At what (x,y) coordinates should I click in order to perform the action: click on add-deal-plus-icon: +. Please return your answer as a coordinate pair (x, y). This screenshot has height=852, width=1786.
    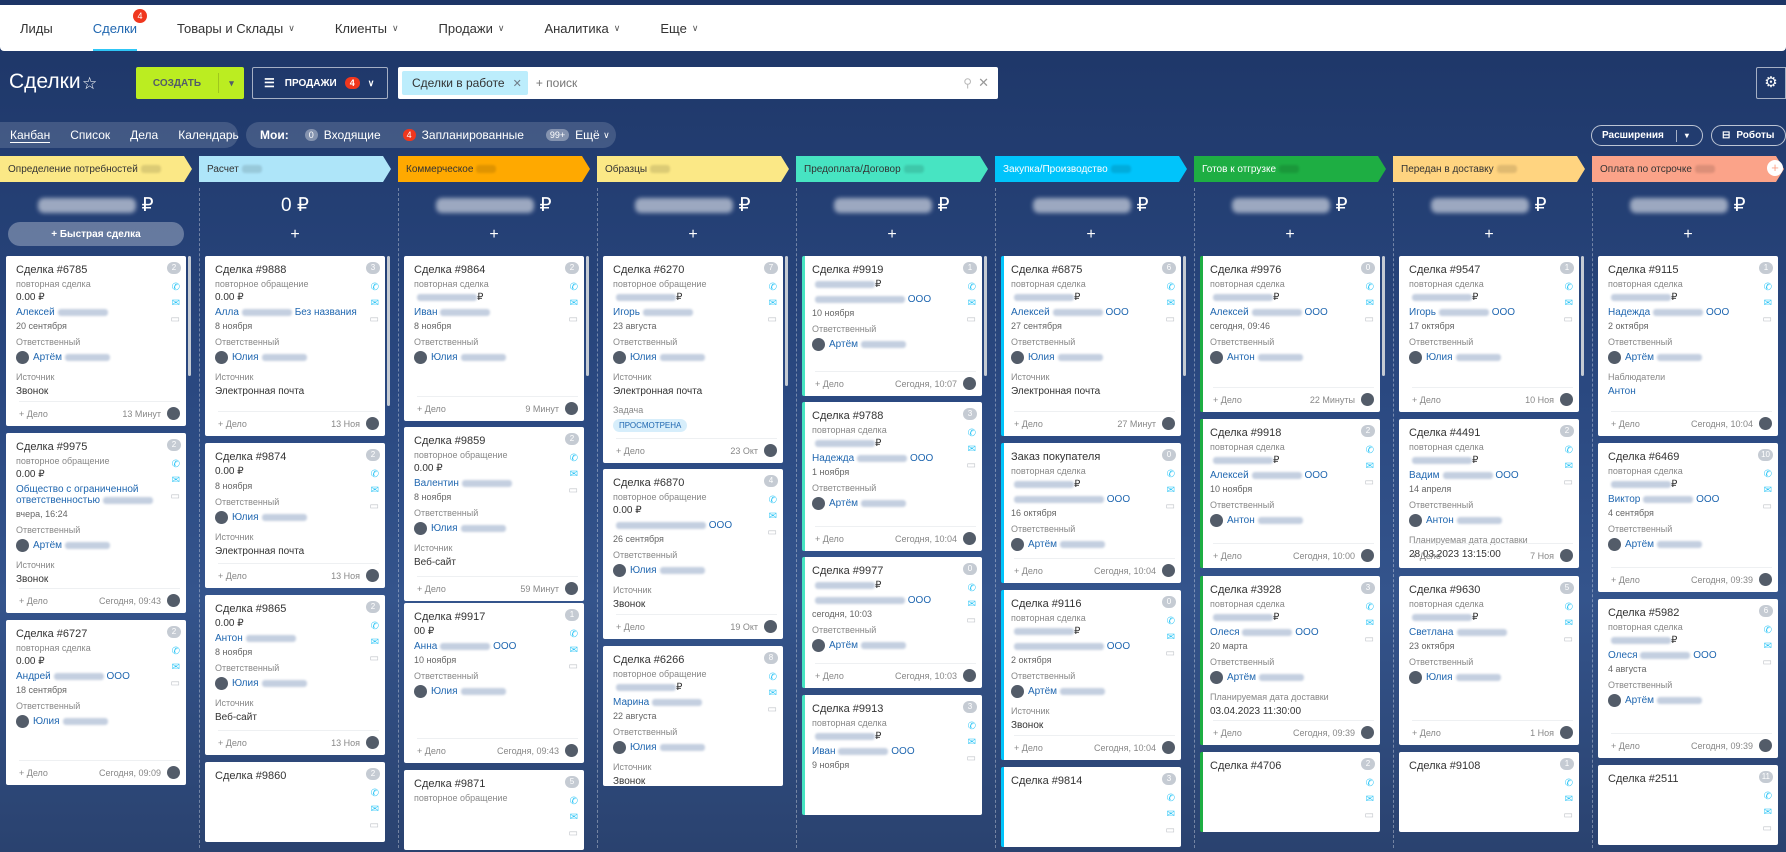
    Looking at the image, I should click on (892, 235).